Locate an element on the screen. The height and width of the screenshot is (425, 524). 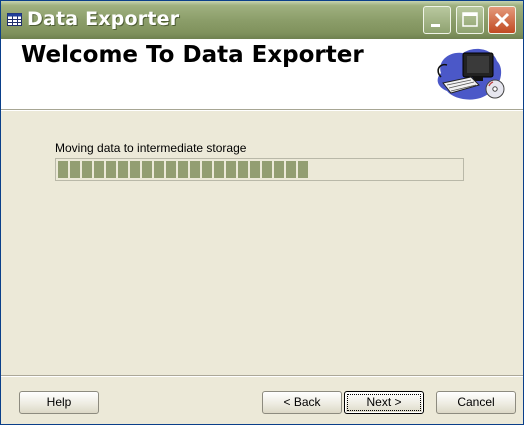
minimize-button is located at coordinates (437, 20).